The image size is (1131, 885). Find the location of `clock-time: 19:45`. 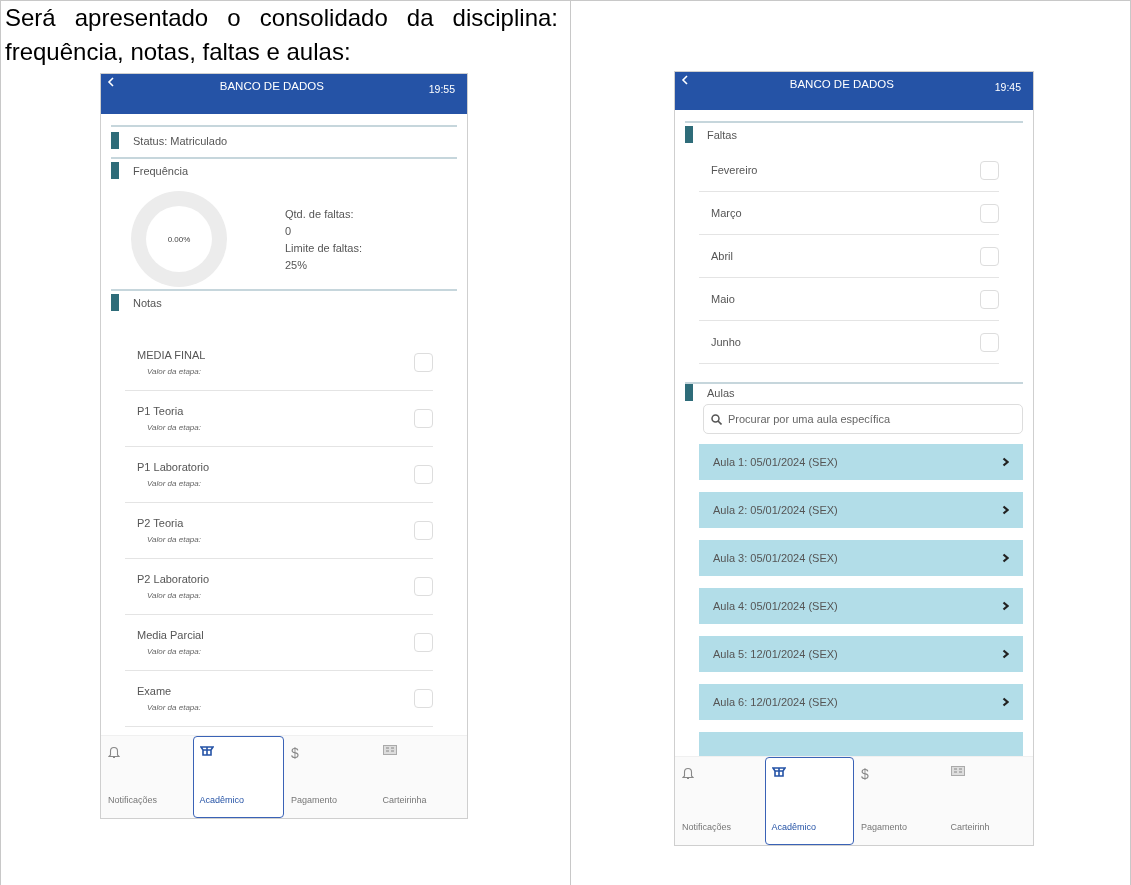

clock-time: 19:45 is located at coordinates (1007, 87).